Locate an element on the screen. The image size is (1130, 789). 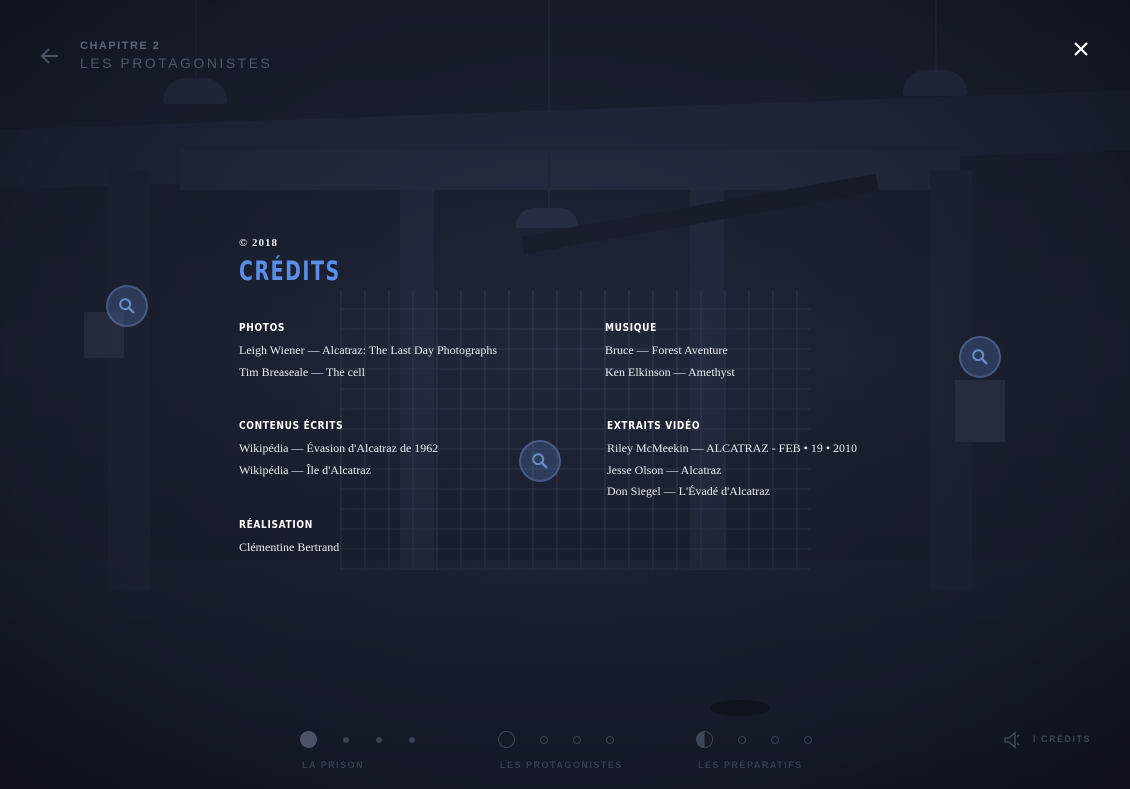
close-button is located at coordinates (1081, 49).